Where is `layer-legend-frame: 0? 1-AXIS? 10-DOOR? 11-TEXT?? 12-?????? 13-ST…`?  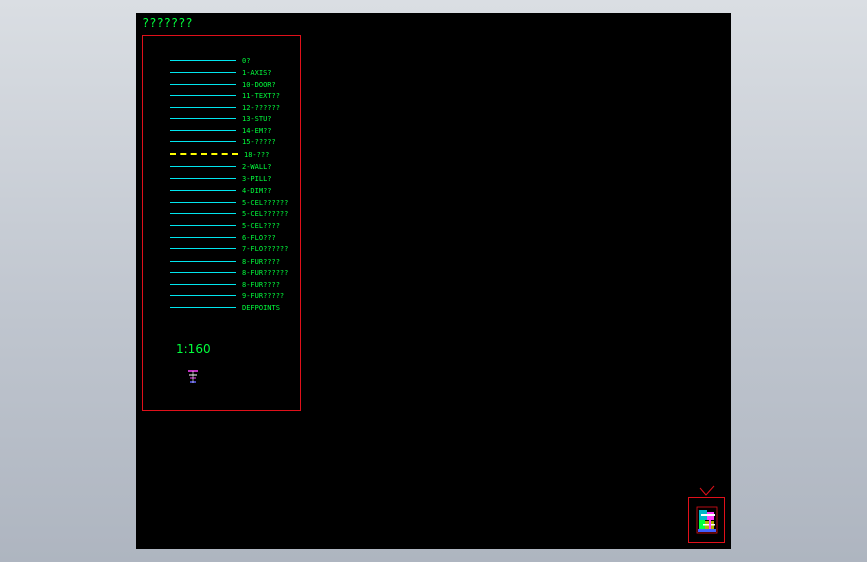 layer-legend-frame: 0? 1-AXIS? 10-DOOR? 11-TEXT?? 12-?????? 13-ST… is located at coordinates (221, 223).